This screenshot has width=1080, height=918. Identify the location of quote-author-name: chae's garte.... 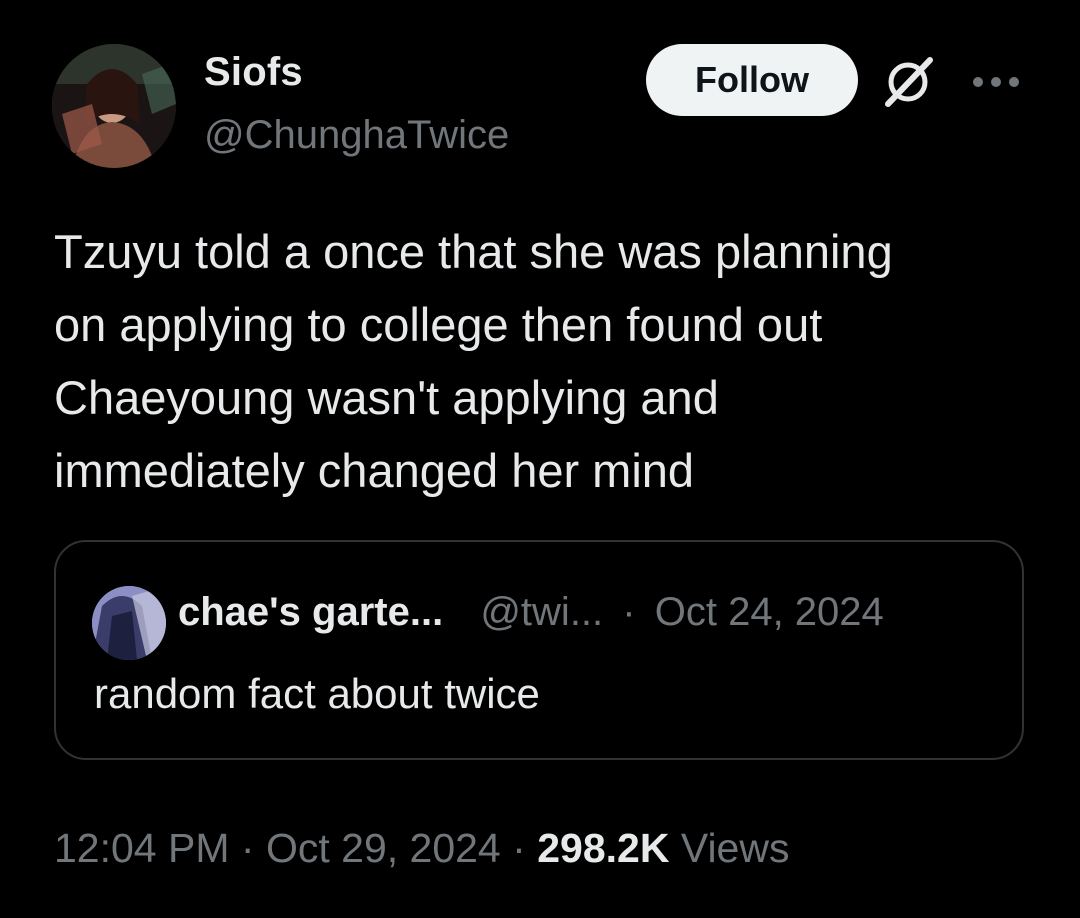
(310, 612).